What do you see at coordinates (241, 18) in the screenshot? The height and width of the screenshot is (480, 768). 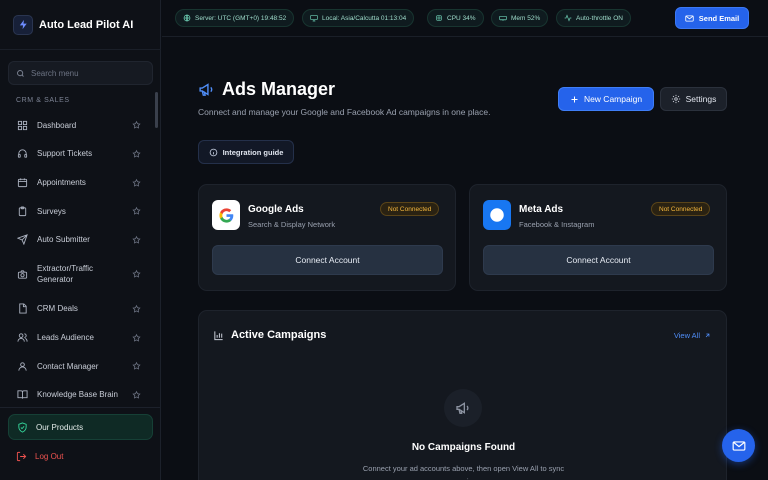 I see `server-time-label: Server: UTC (GMT+0) 19:48:52` at bounding box center [241, 18].